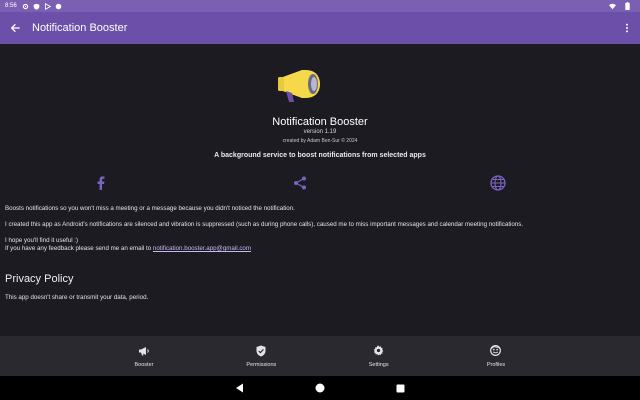 Image resolution: width=640 pixels, height=400 pixels. I want to click on privacy-policy-title: Privacy Policy, so click(39, 279).